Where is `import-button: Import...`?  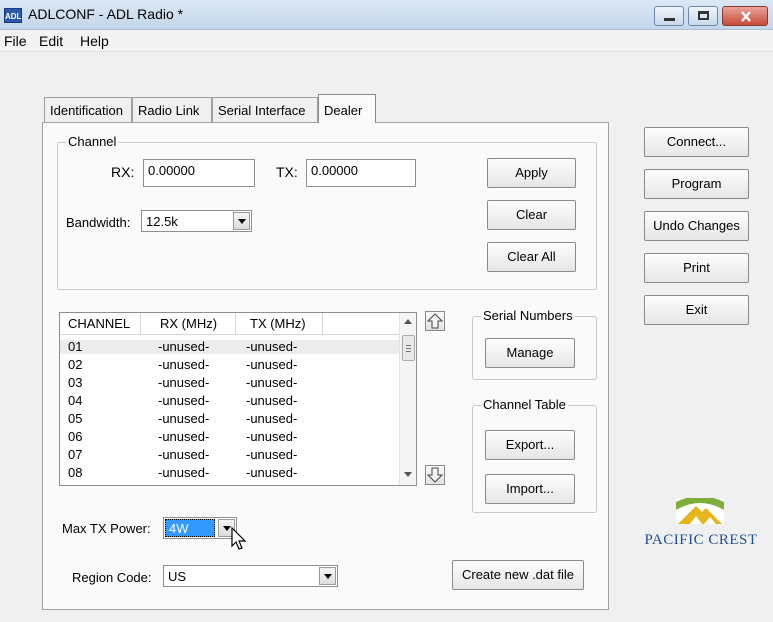
import-button: Import... is located at coordinates (530, 489).